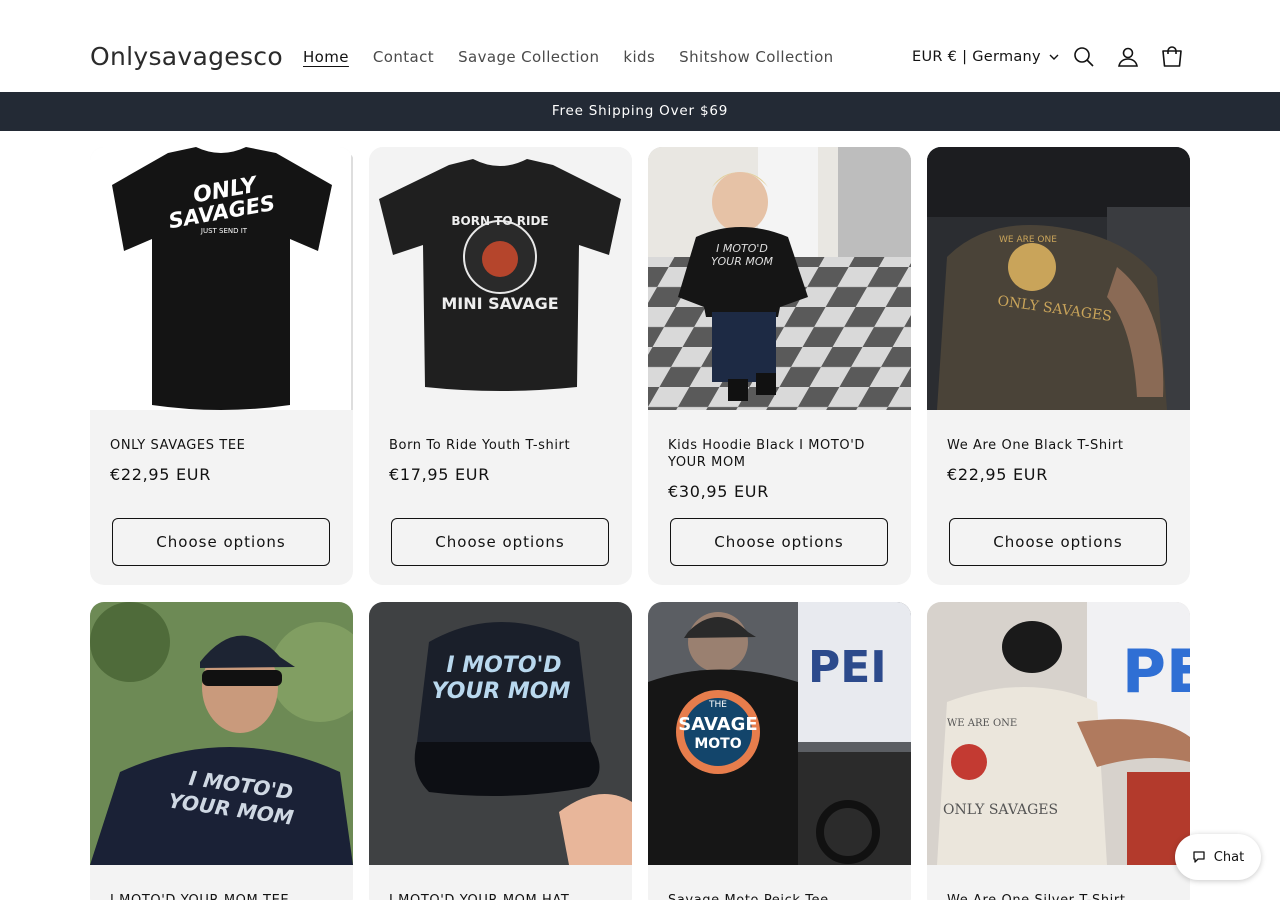 The image size is (1280, 900). Describe the element at coordinates (501, 896) in the screenshot. I see `product-title: I MOTO'D YOUR MOM HAT` at that location.